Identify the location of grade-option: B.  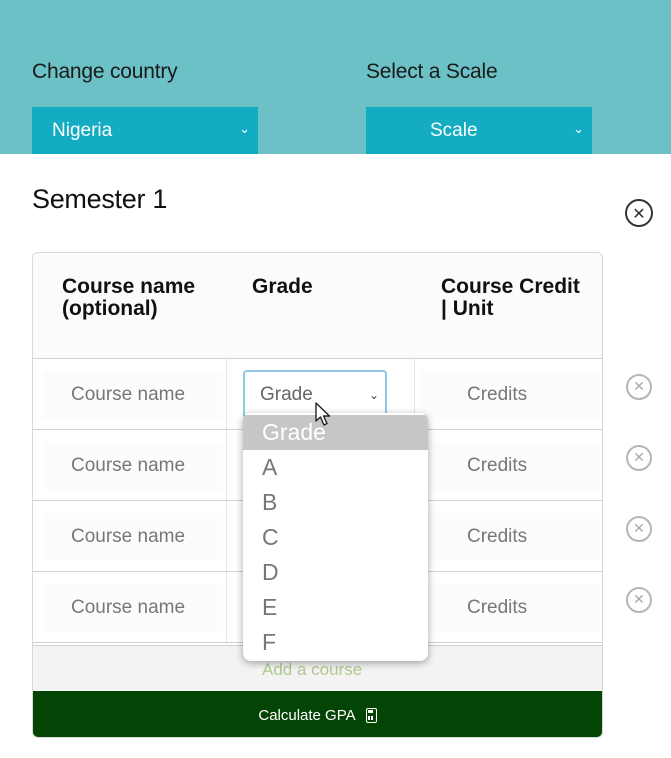
(335, 502).